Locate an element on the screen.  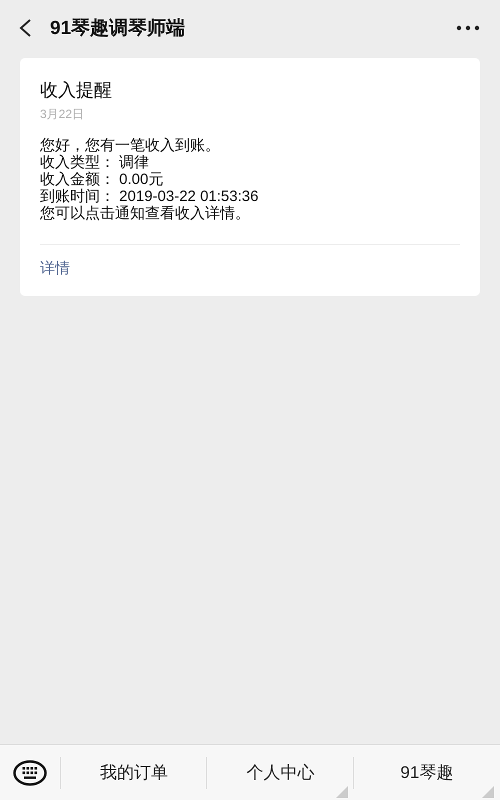
message-line: 您可以点击通知查看收入详情。 is located at coordinates (145, 213).